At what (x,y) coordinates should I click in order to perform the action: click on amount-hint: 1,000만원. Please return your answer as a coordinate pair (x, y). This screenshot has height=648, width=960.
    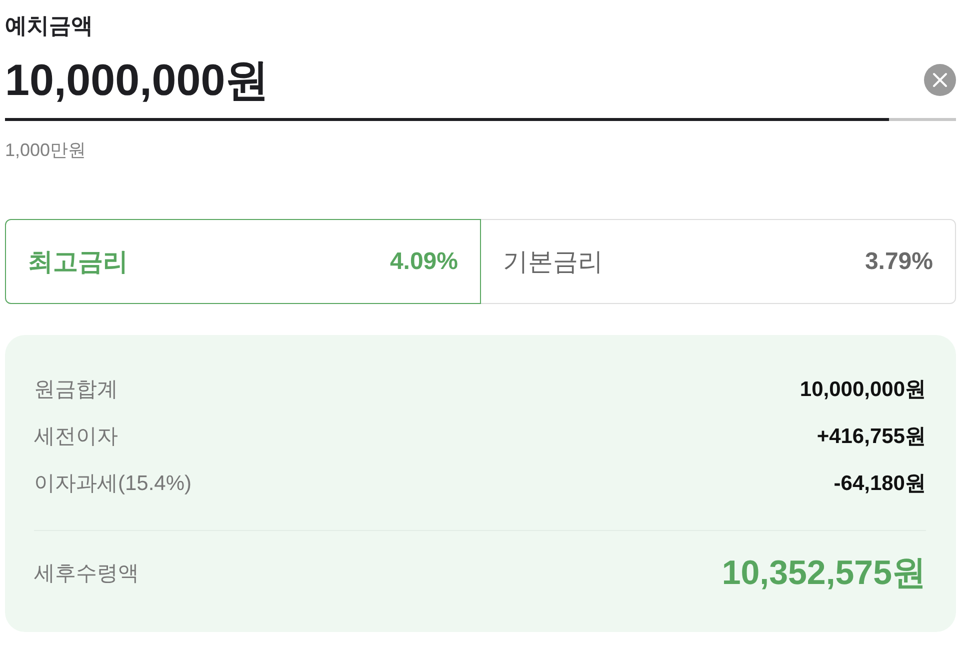
    Looking at the image, I should click on (45, 150).